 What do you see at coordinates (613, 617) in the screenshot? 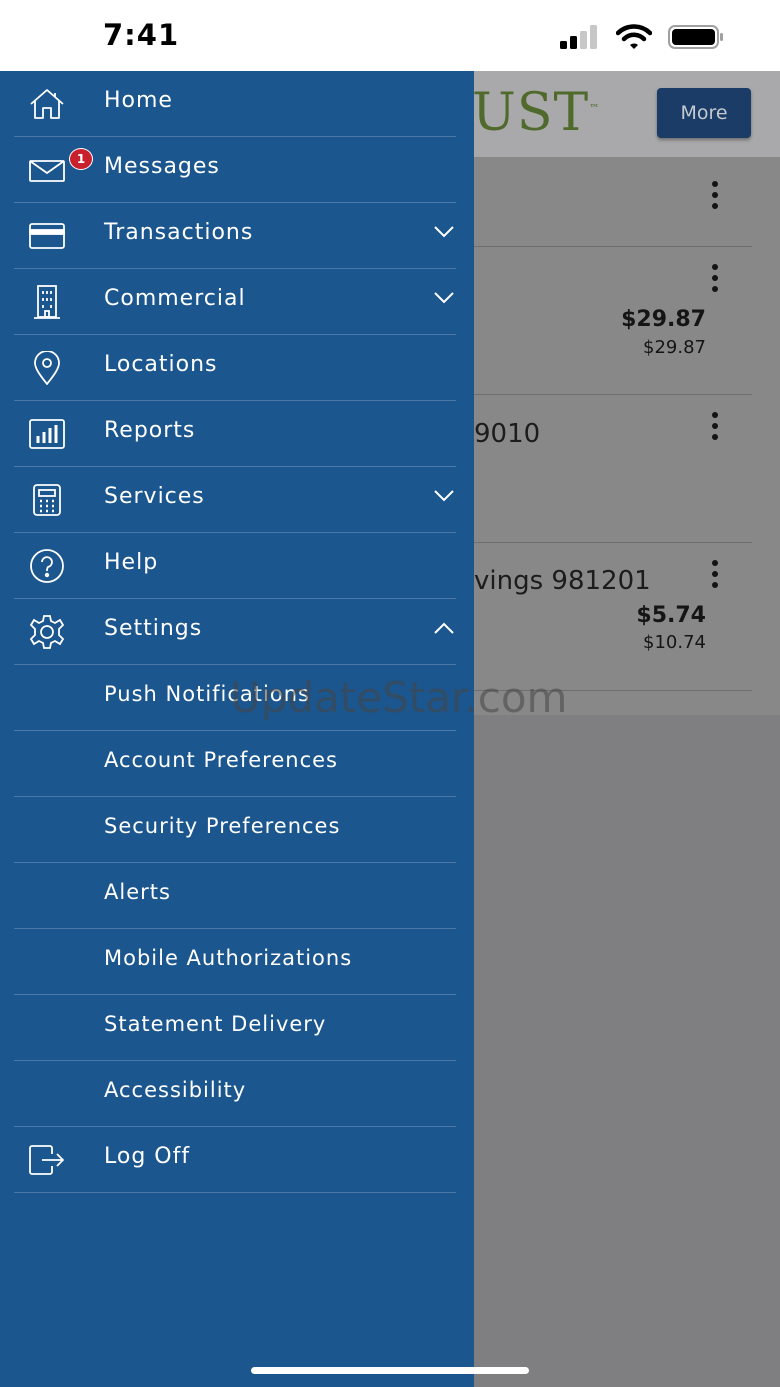
I see `account-row: vings 981201 $5.74 $10.74` at bounding box center [613, 617].